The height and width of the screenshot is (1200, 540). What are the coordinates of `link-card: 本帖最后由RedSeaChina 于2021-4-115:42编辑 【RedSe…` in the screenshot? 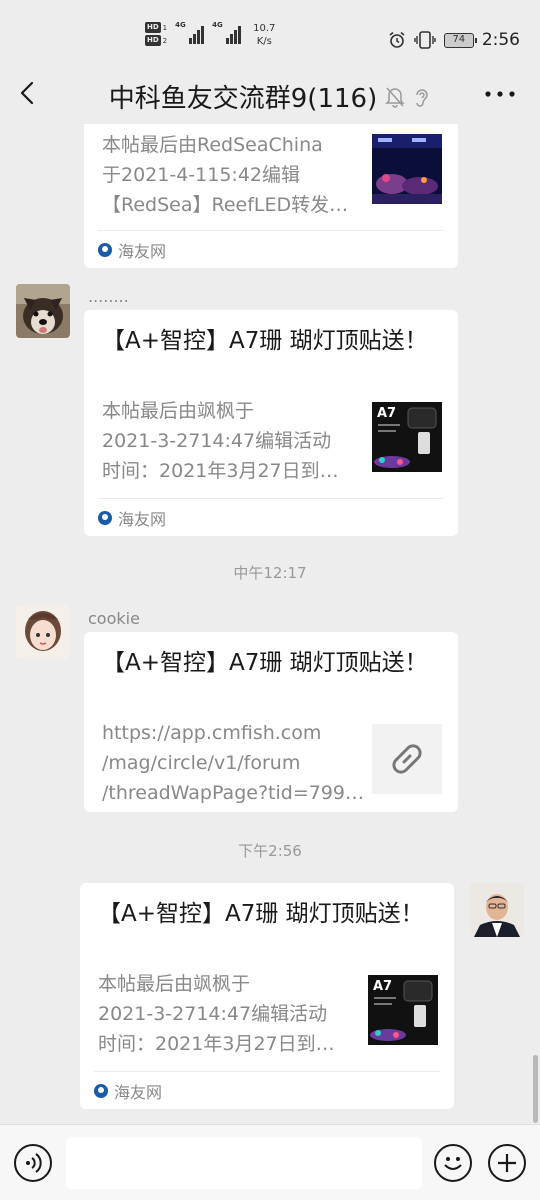 It's located at (271, 196).